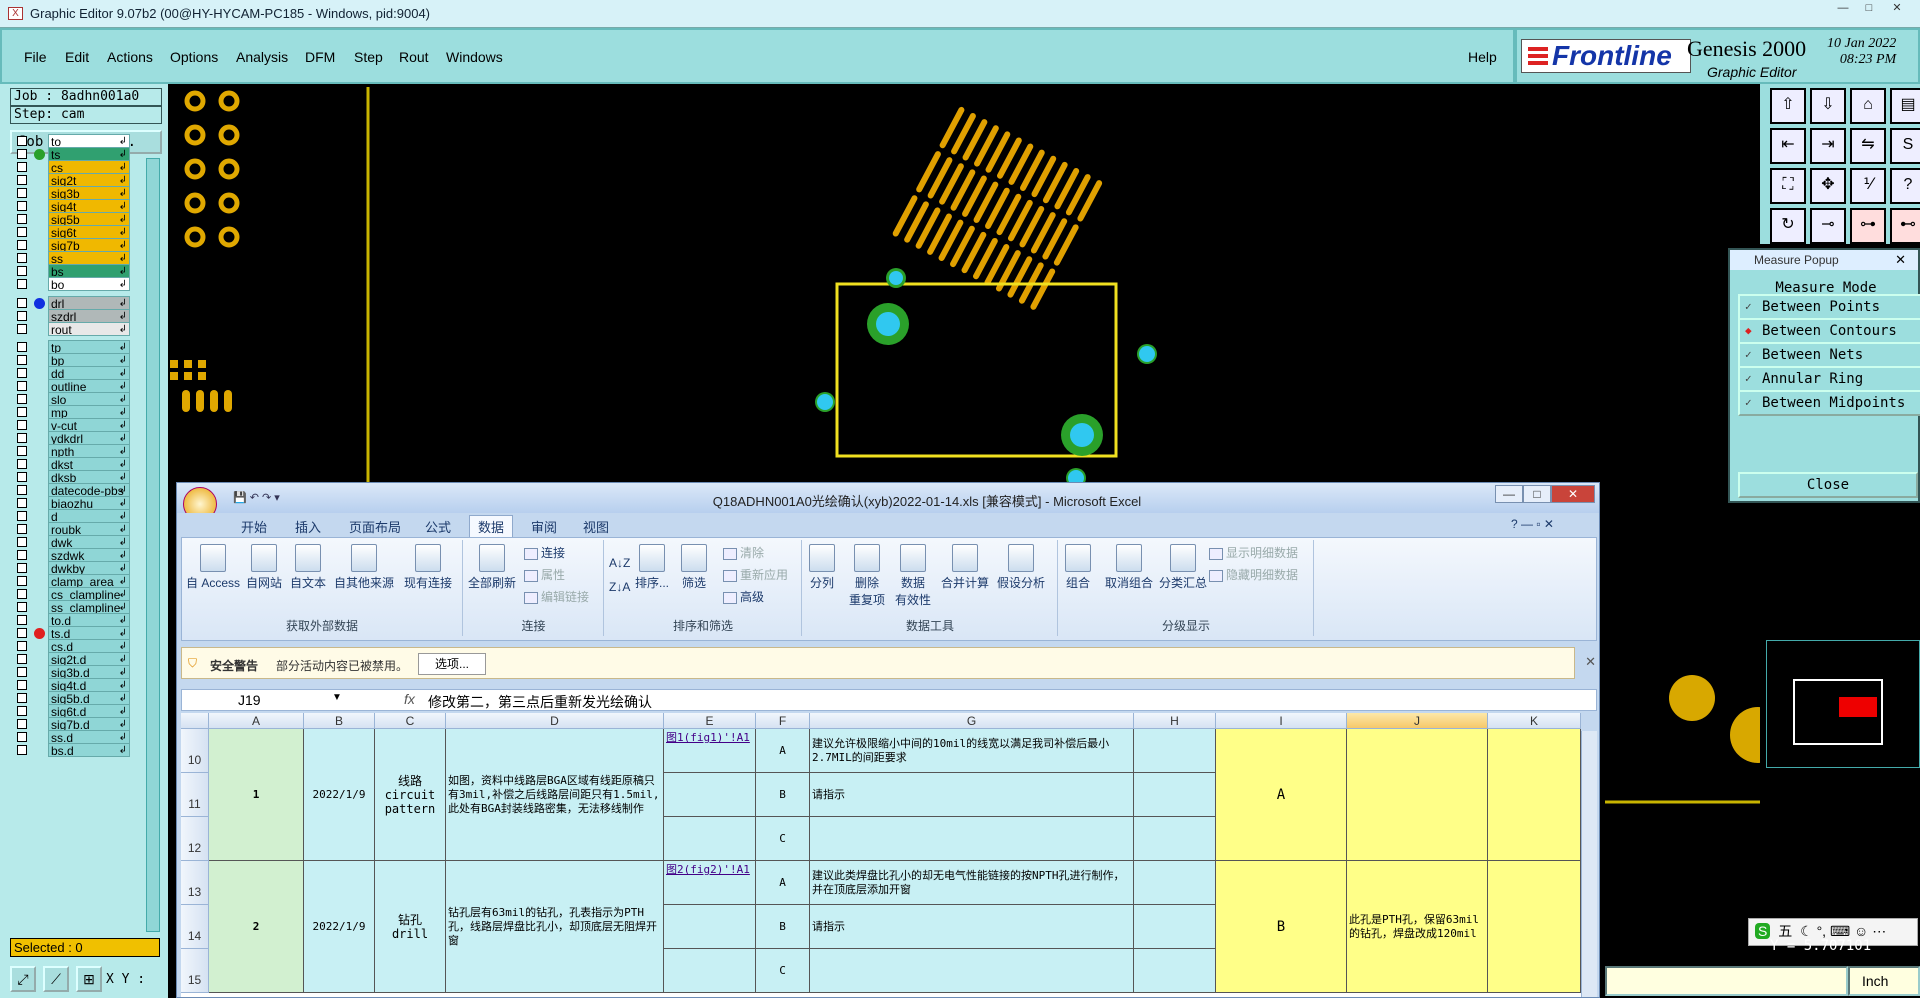  What do you see at coordinates (89, 979) in the screenshot?
I see `grid-tool-icon: ⊞` at bounding box center [89, 979].